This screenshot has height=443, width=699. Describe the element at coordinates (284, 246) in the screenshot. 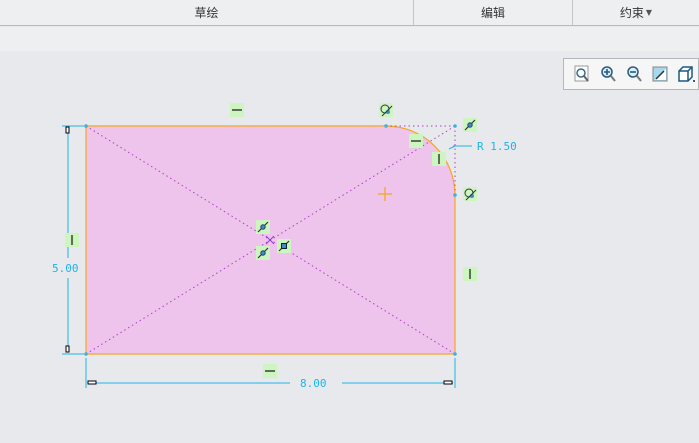

I see `midpoint-constraint-icon` at that location.